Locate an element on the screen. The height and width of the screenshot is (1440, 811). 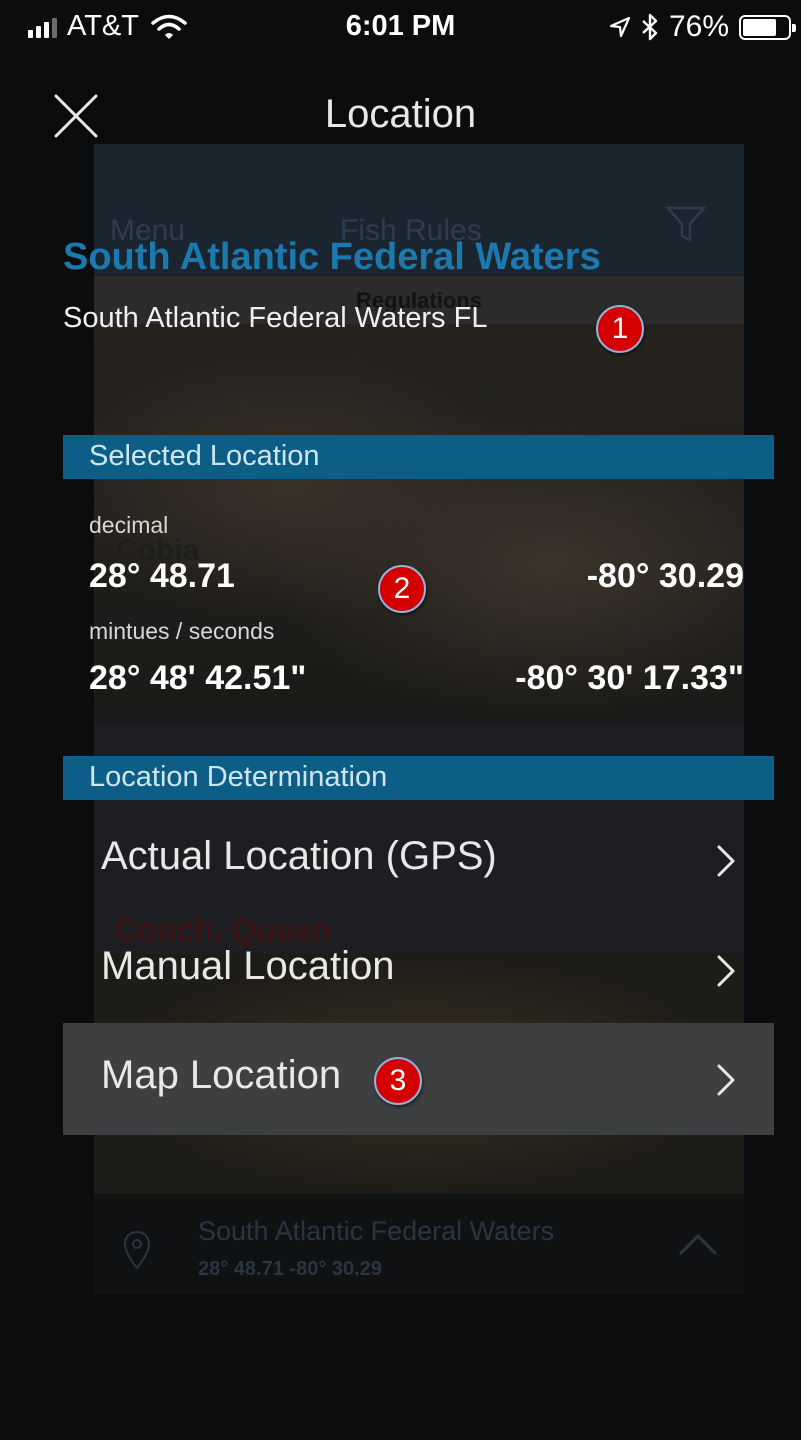
menu-item-manual-location: Manual Location is located at coordinates (418, 970).